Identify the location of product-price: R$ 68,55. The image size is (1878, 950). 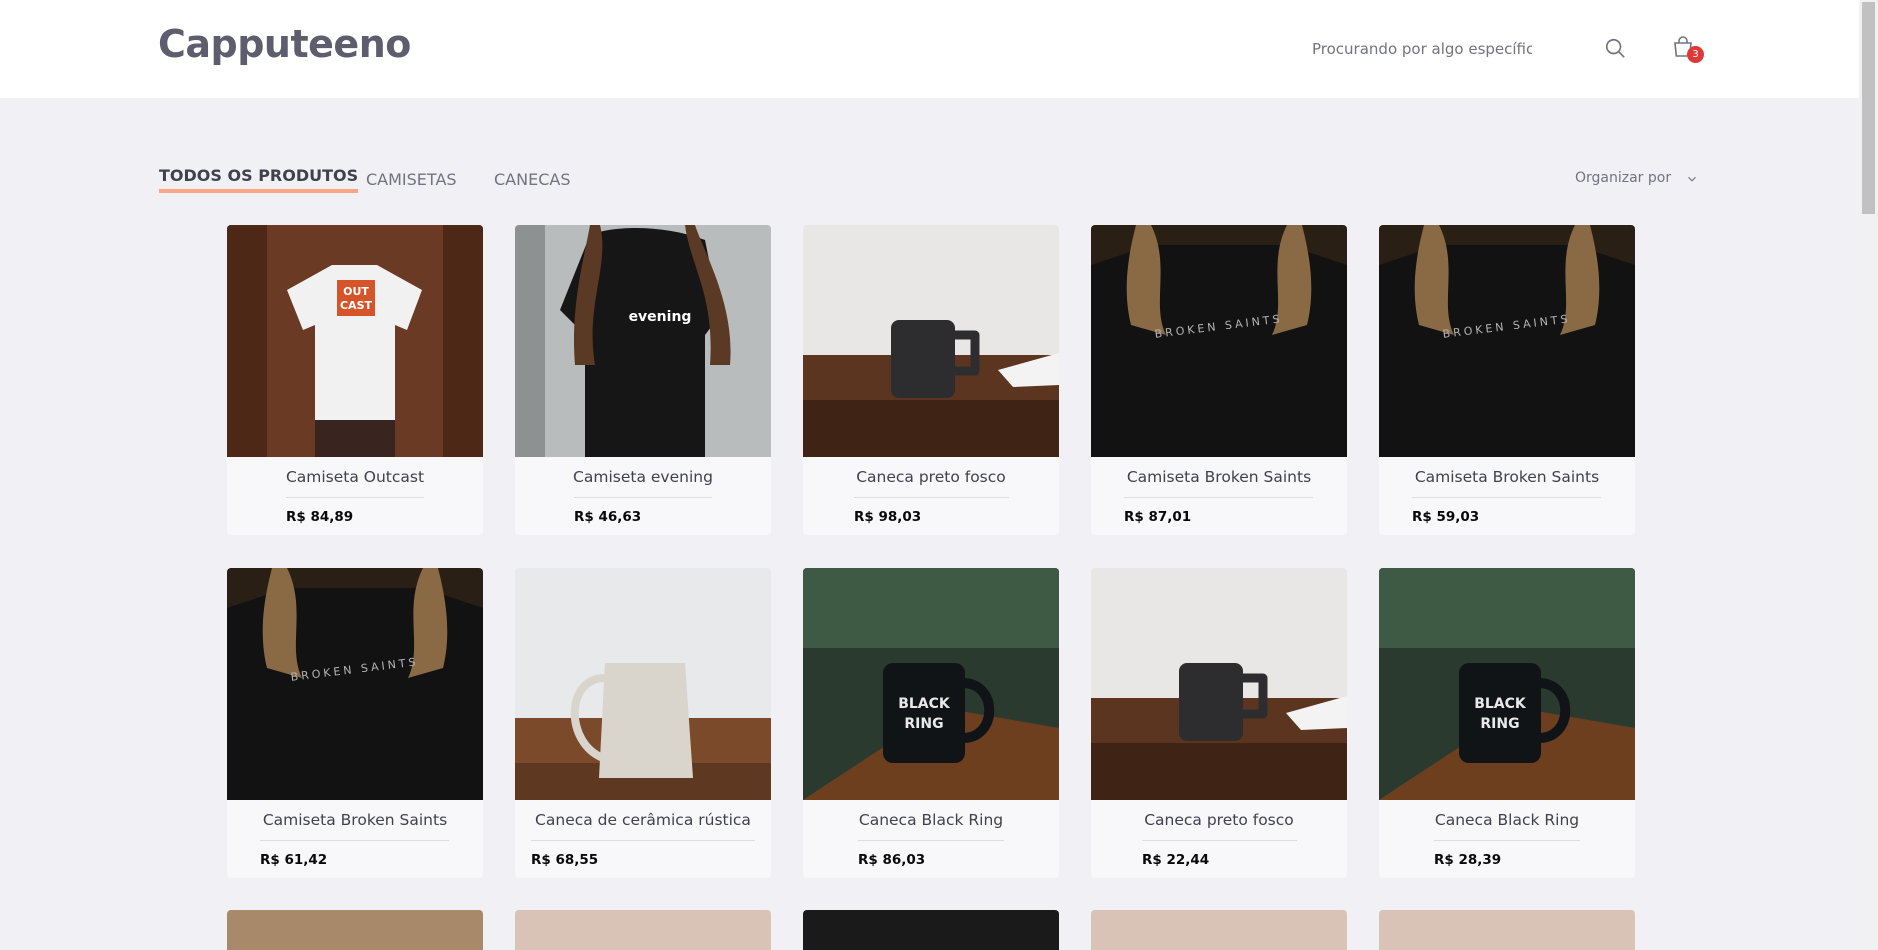
(565, 860).